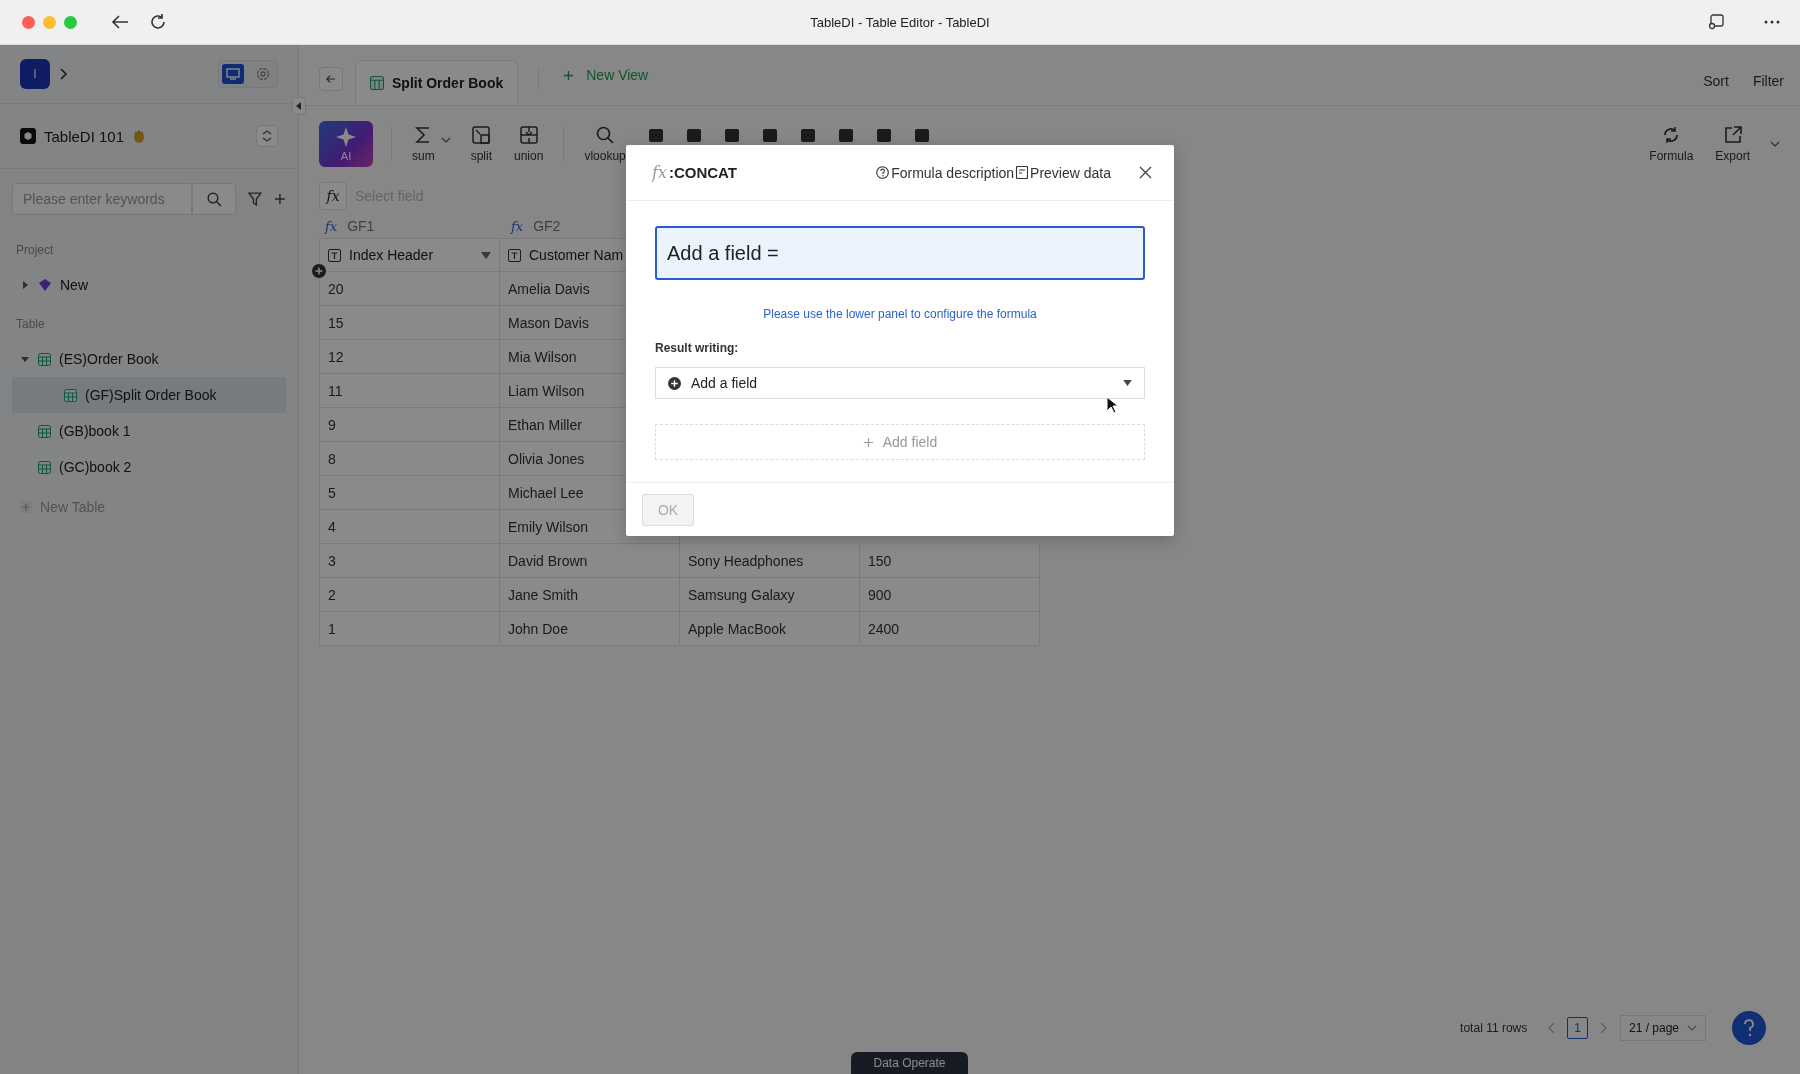  I want to click on header-action: Sort, so click(1716, 81).